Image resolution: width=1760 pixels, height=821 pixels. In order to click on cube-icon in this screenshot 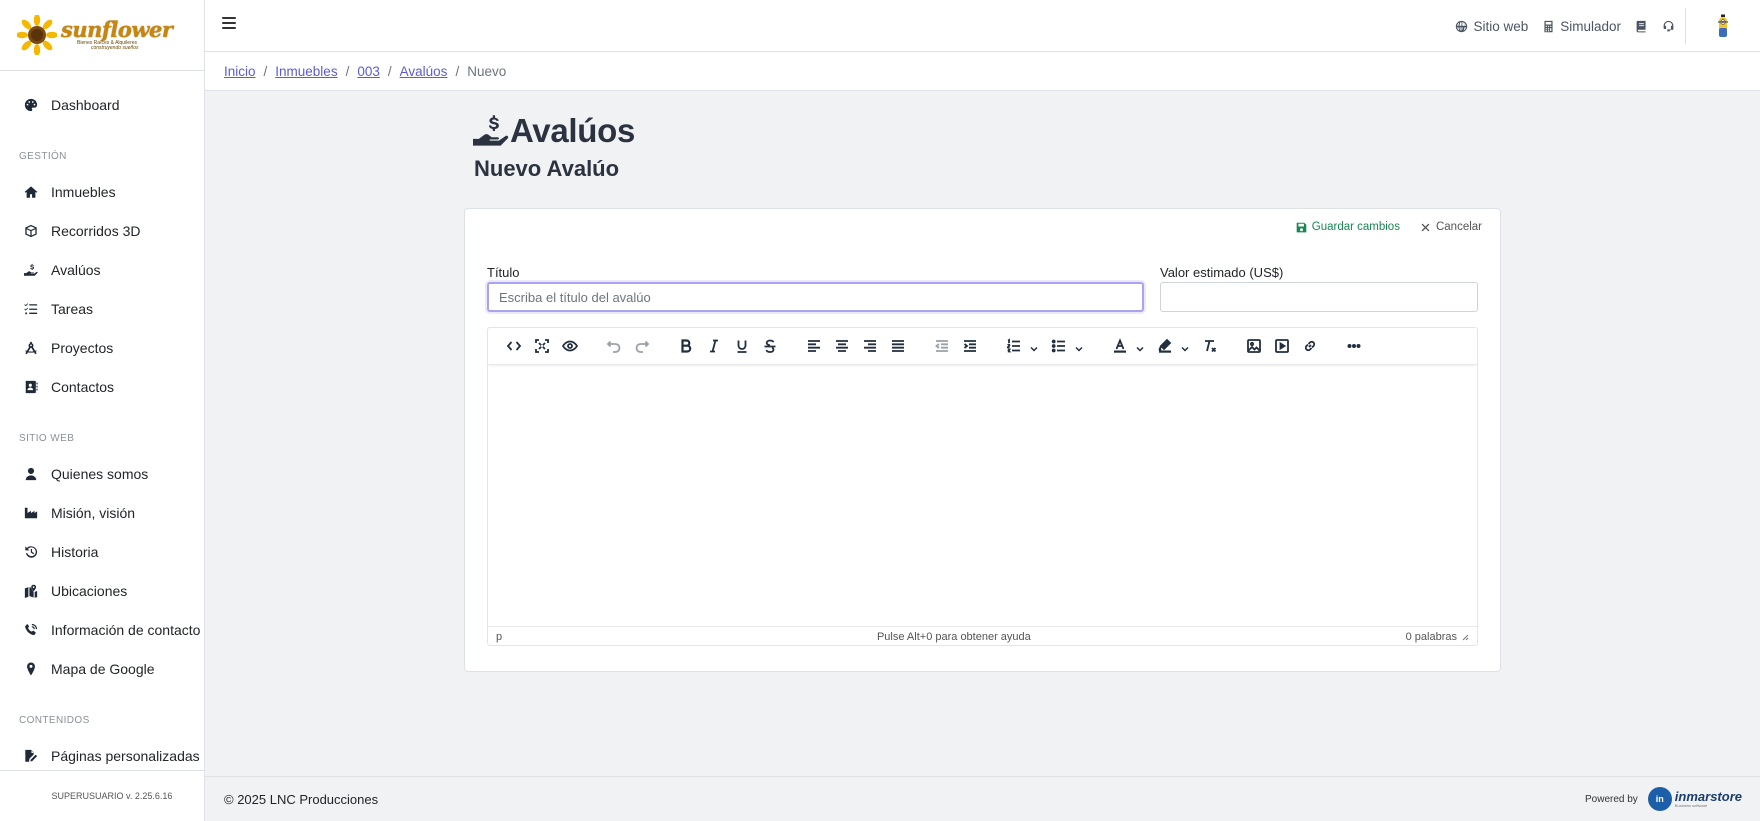, I will do `click(31, 231)`.